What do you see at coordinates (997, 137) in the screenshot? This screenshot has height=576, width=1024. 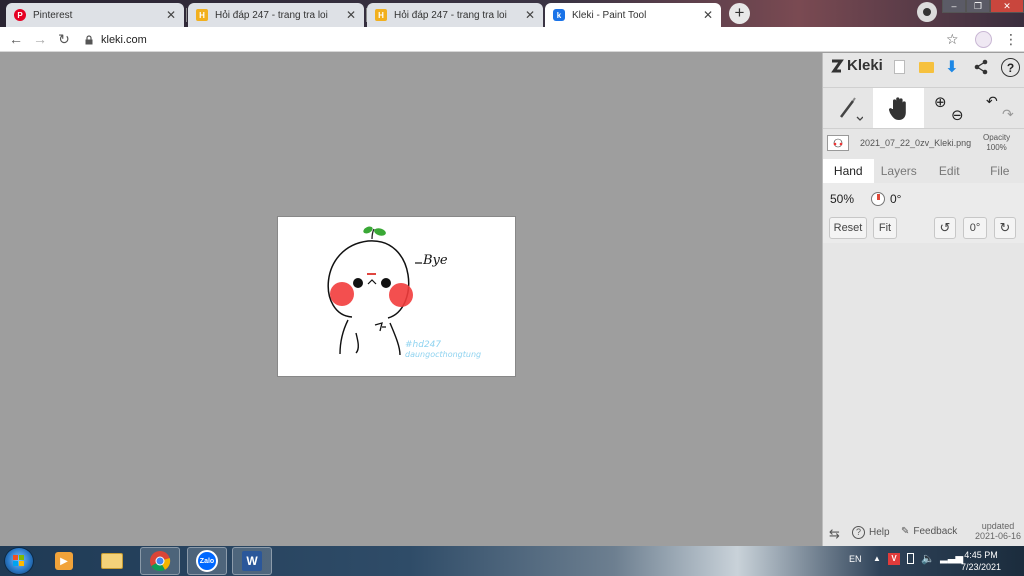 I see `opacity-label: Opacity` at bounding box center [997, 137].